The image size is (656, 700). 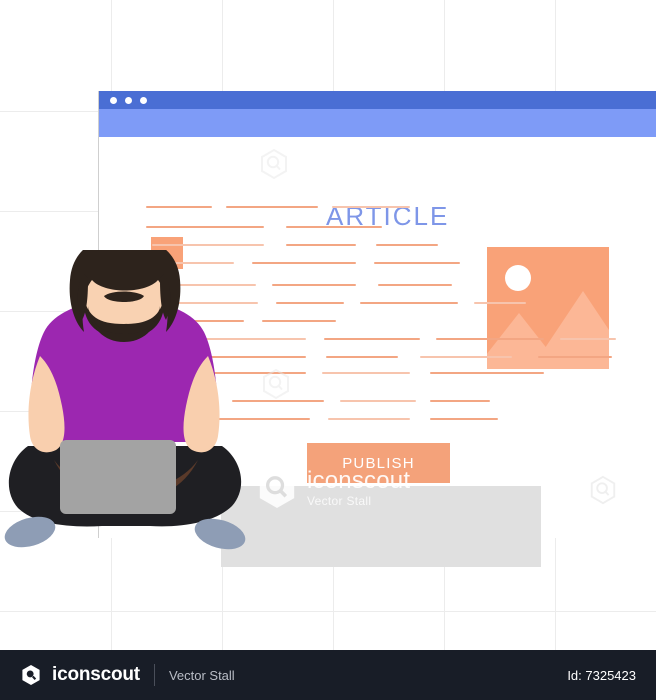 What do you see at coordinates (377, 123) in the screenshot?
I see `browser-toolbar-band` at bounding box center [377, 123].